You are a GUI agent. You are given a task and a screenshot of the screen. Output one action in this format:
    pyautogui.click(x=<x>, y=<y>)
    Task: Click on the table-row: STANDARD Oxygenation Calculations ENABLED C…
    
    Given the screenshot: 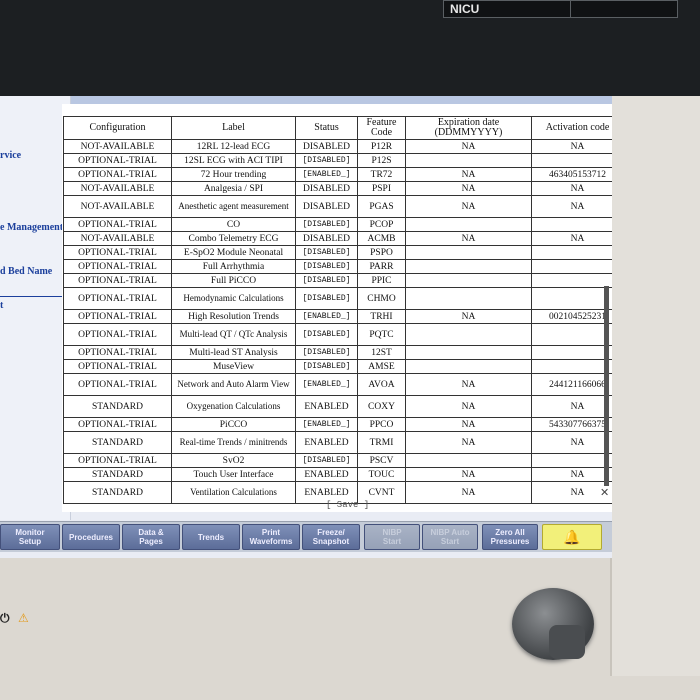 What is the action you would take?
    pyautogui.click(x=337, y=406)
    